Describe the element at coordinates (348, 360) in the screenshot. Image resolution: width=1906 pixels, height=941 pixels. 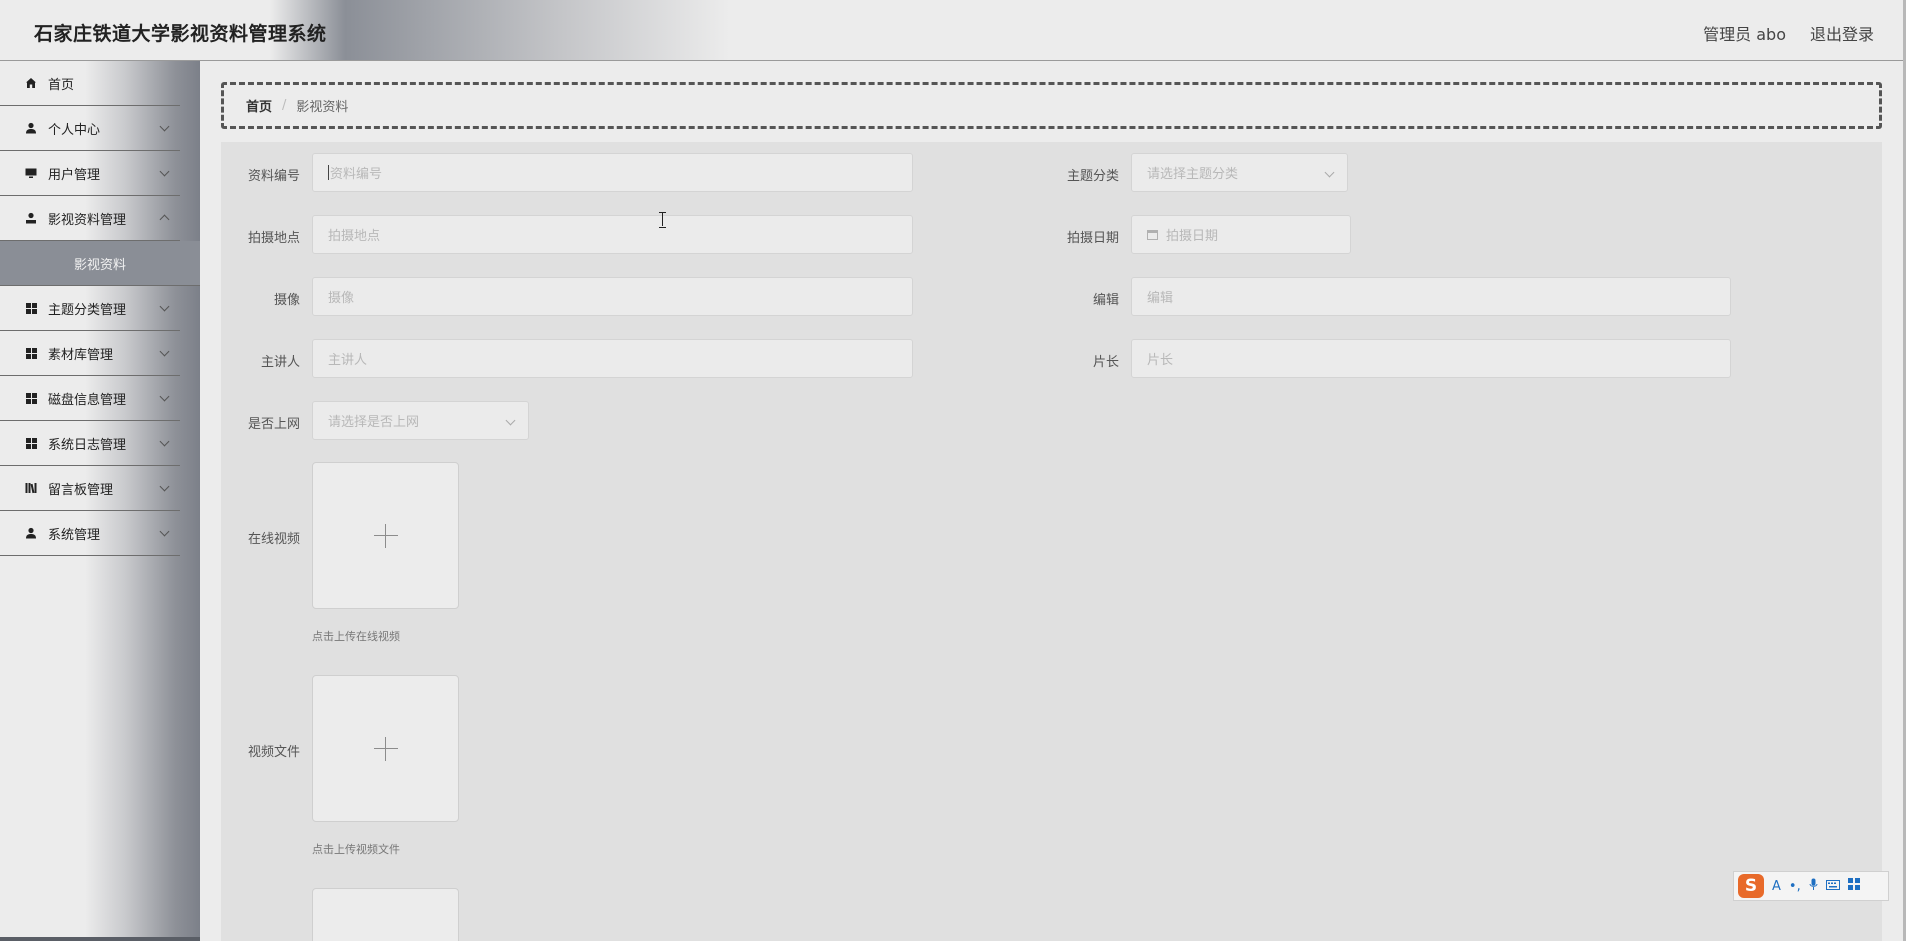
I see `input-placeholder: 主讲人` at that location.